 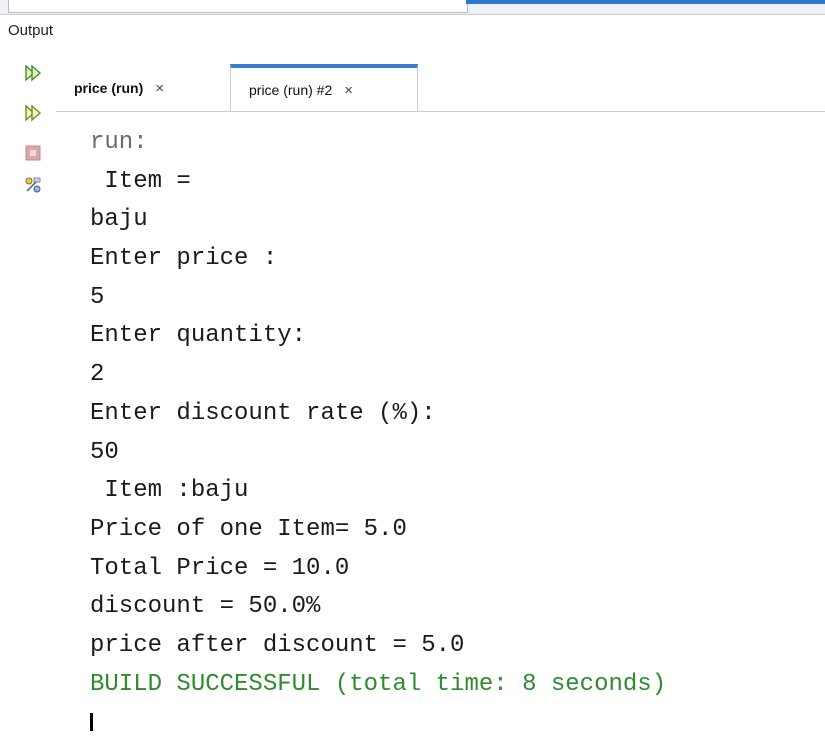 I want to click on rerun-with-different-params-icon, so click(x=33, y=113).